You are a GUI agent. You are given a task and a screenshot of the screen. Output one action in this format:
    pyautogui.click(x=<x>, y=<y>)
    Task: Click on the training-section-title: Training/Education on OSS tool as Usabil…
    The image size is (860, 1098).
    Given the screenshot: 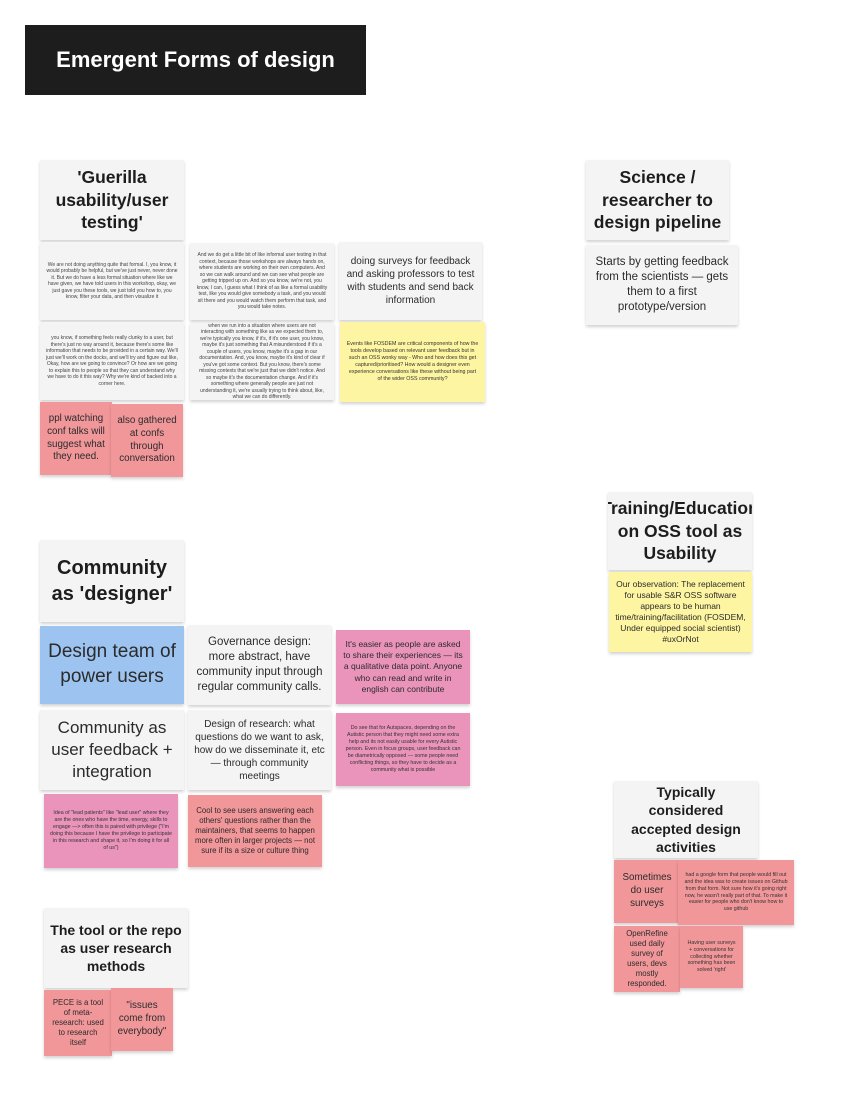 What is the action you would take?
    pyautogui.click(x=680, y=531)
    